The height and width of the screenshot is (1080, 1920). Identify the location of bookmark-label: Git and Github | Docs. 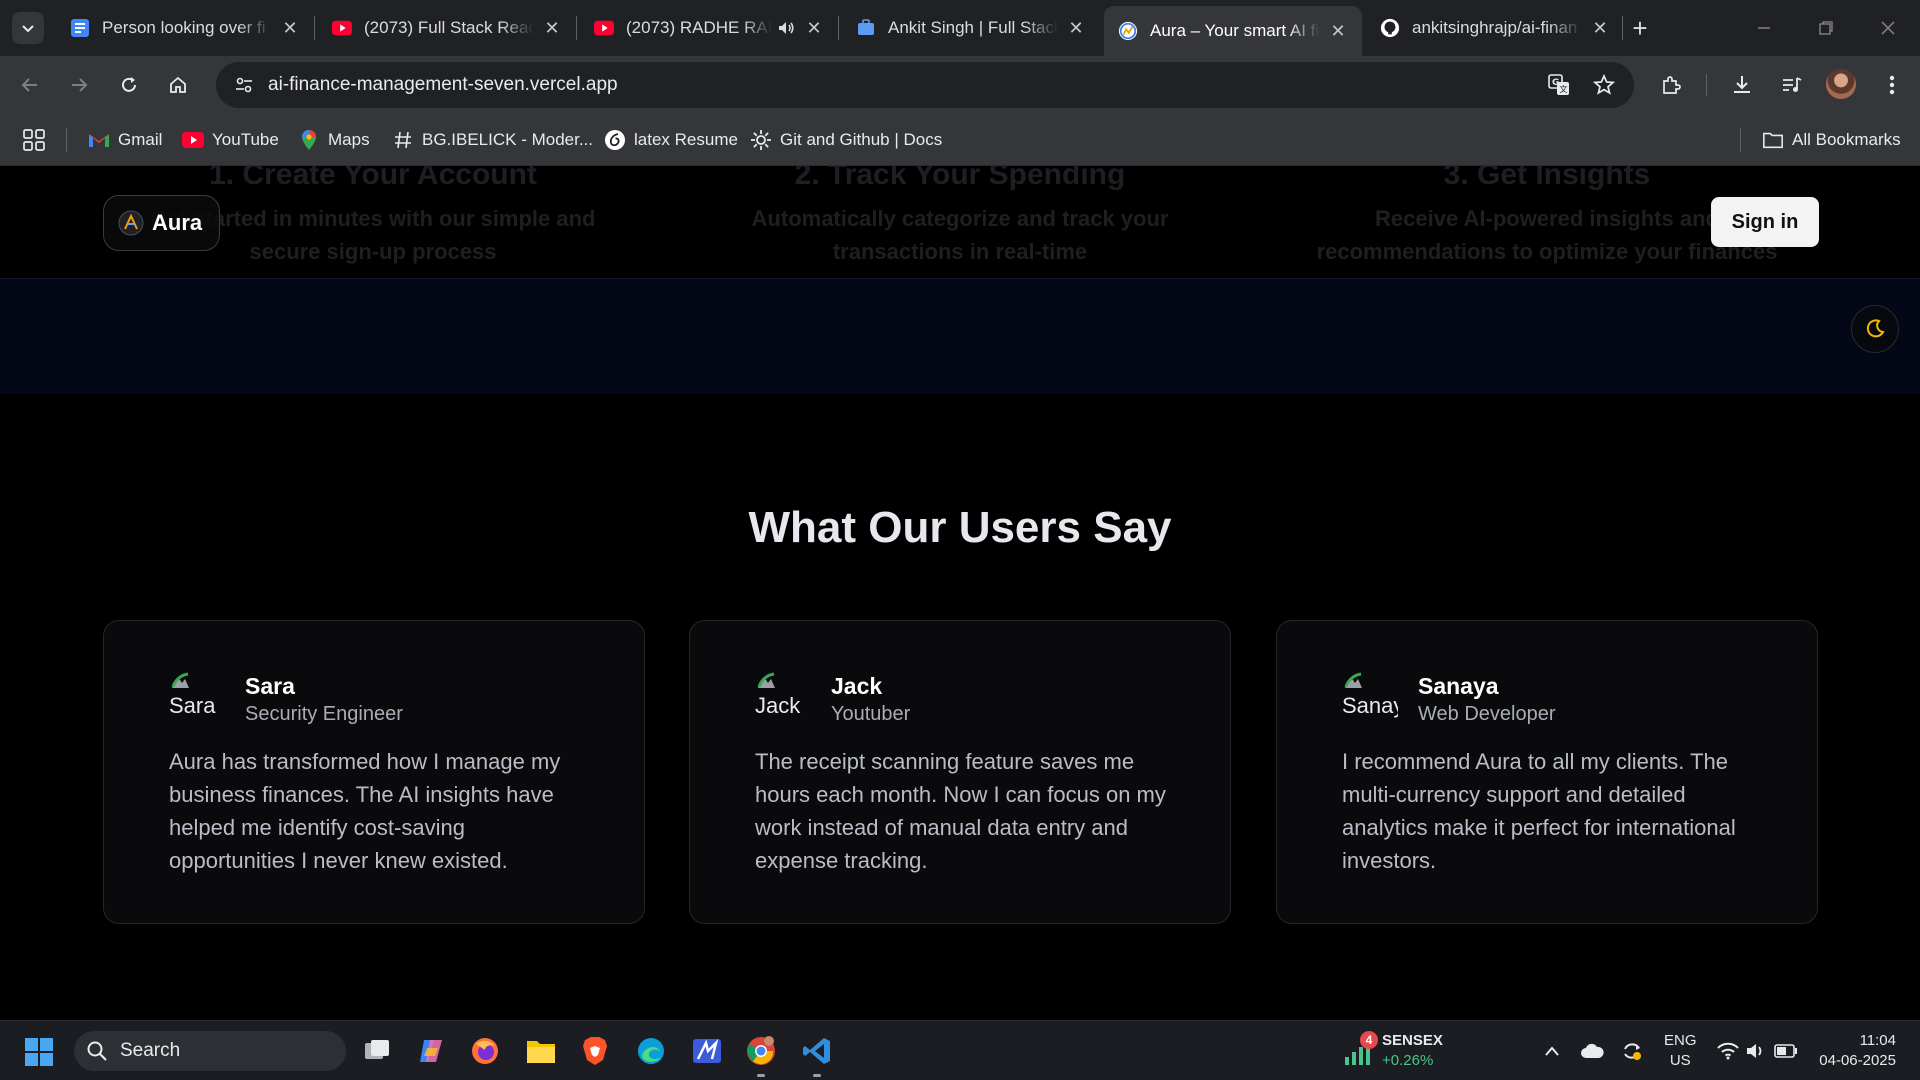
(861, 139).